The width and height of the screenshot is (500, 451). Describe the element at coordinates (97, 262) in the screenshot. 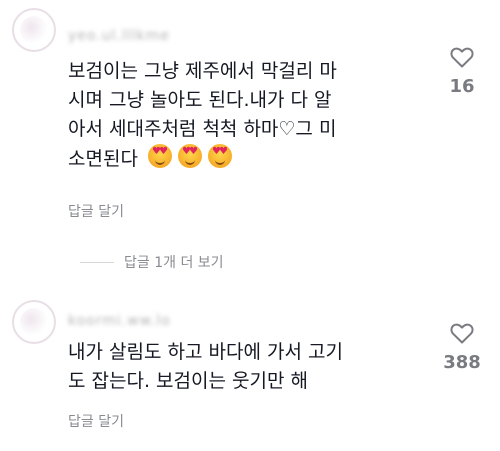

I see `divider-line` at that location.